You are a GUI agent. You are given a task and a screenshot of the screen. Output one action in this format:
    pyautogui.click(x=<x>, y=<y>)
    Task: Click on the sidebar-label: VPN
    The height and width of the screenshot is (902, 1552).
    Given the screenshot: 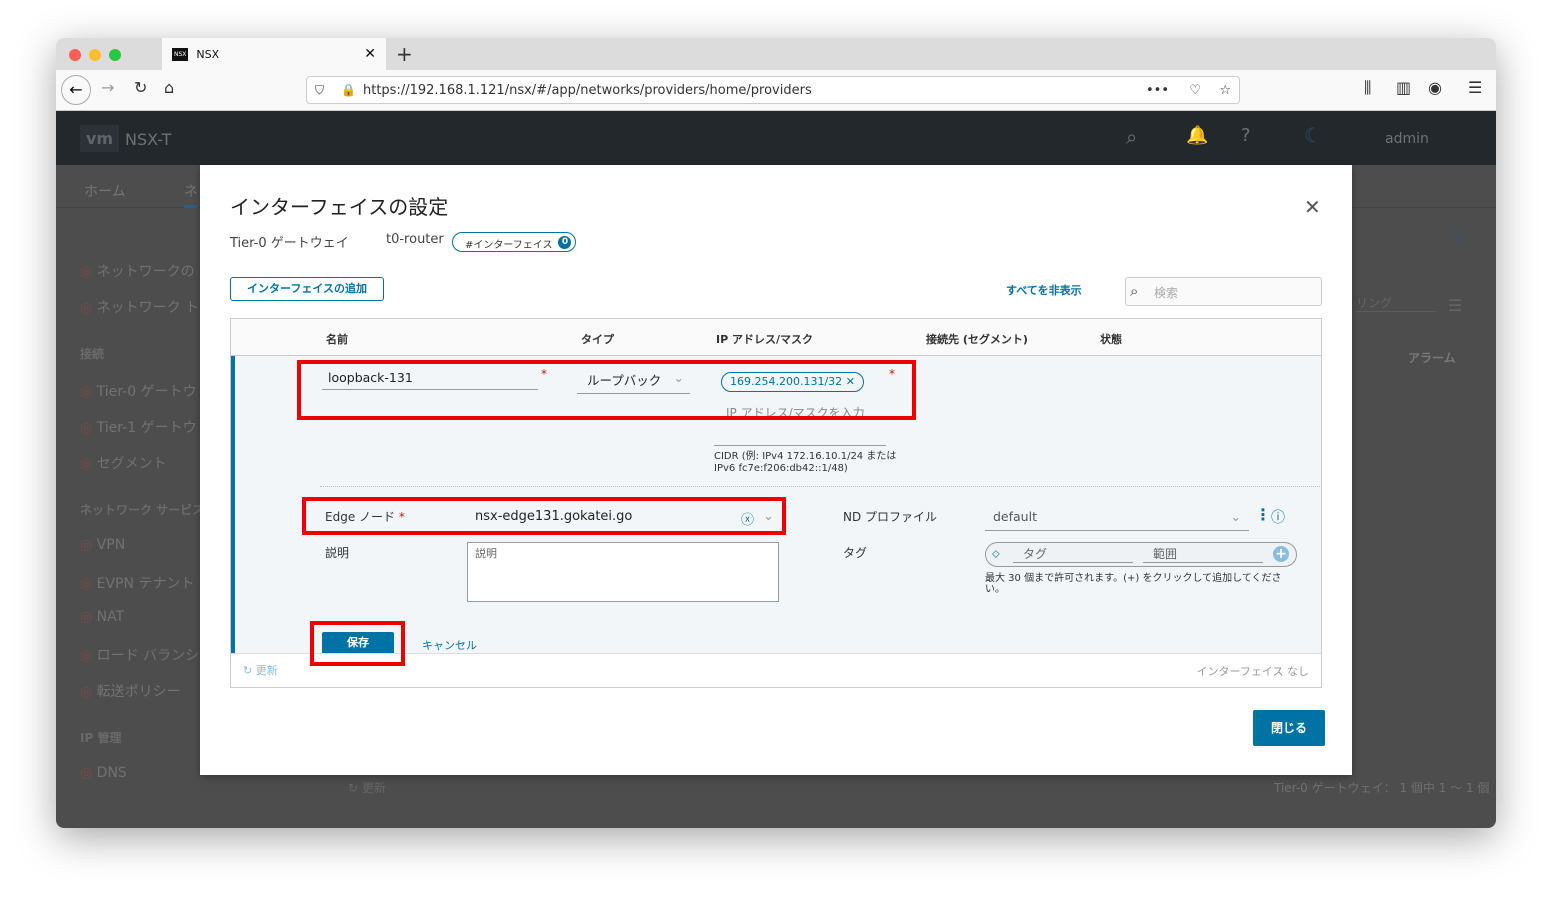 What is the action you would take?
    pyautogui.click(x=111, y=545)
    